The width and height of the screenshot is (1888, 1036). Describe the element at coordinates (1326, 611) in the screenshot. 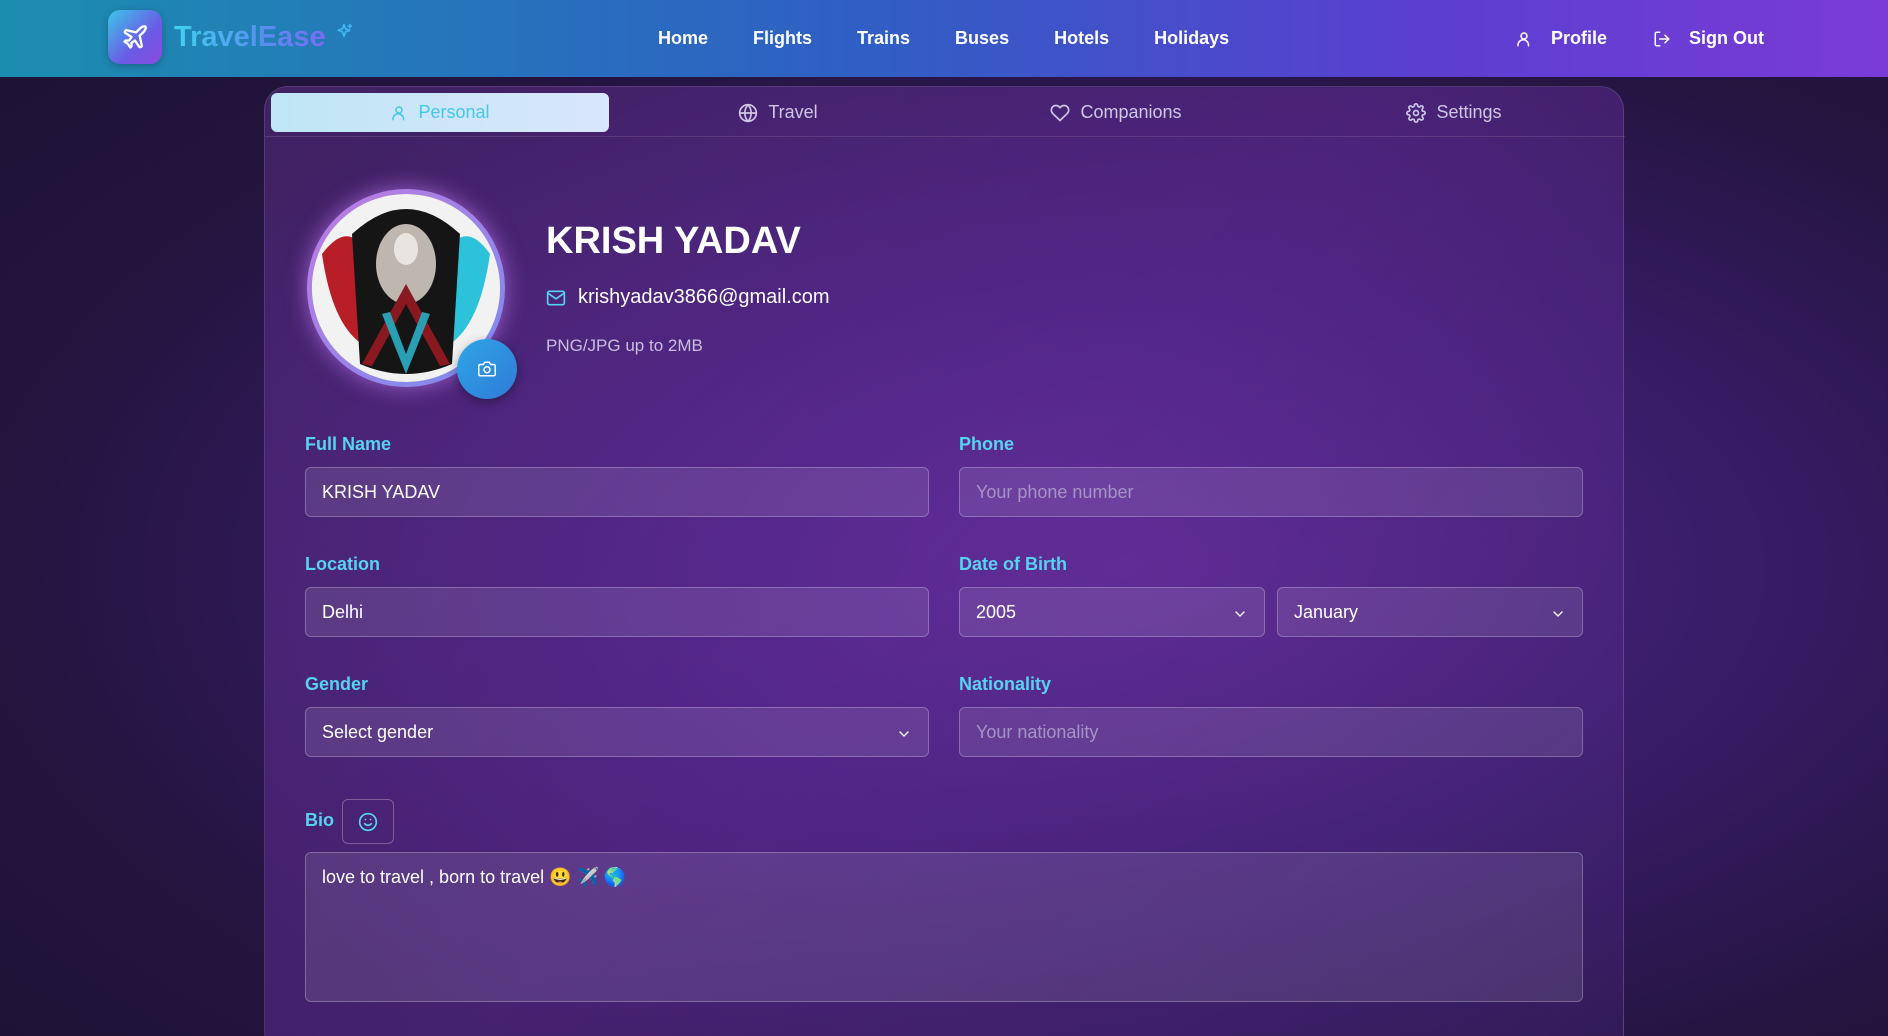

I see `dob-month-value: January` at that location.